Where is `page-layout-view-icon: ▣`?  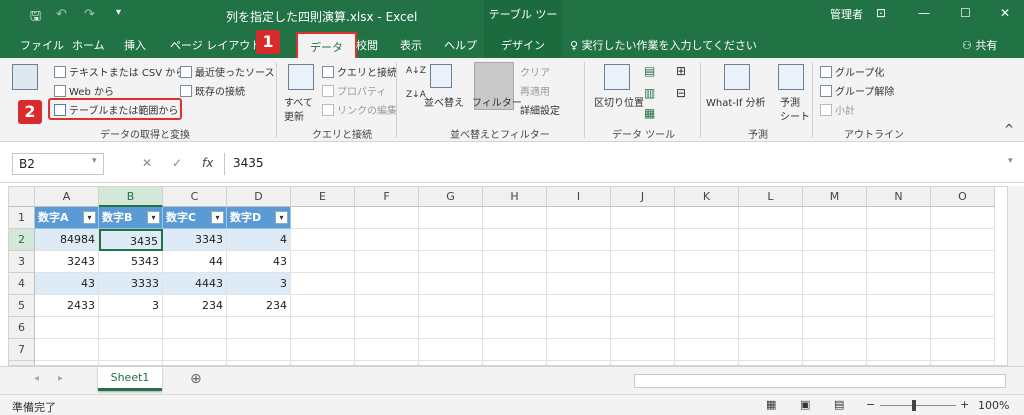 page-layout-view-icon: ▣ is located at coordinates (805, 404).